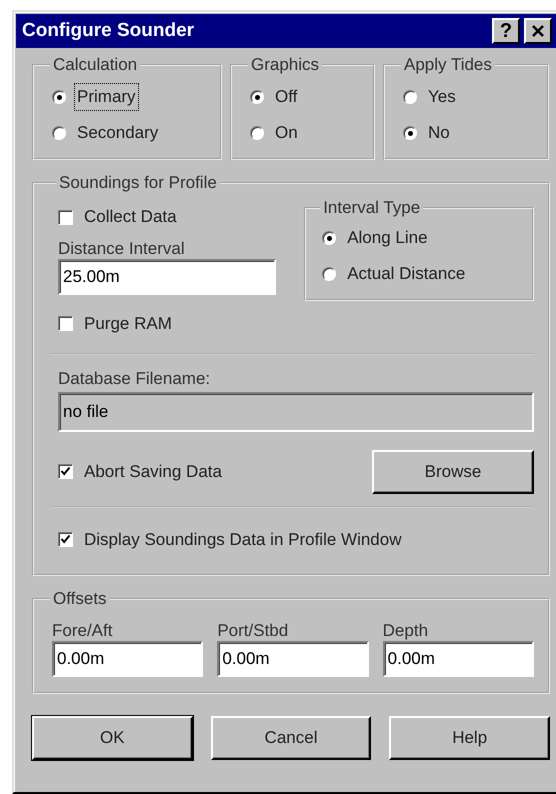  What do you see at coordinates (95, 64) in the screenshot?
I see `group-title: Calculation` at bounding box center [95, 64].